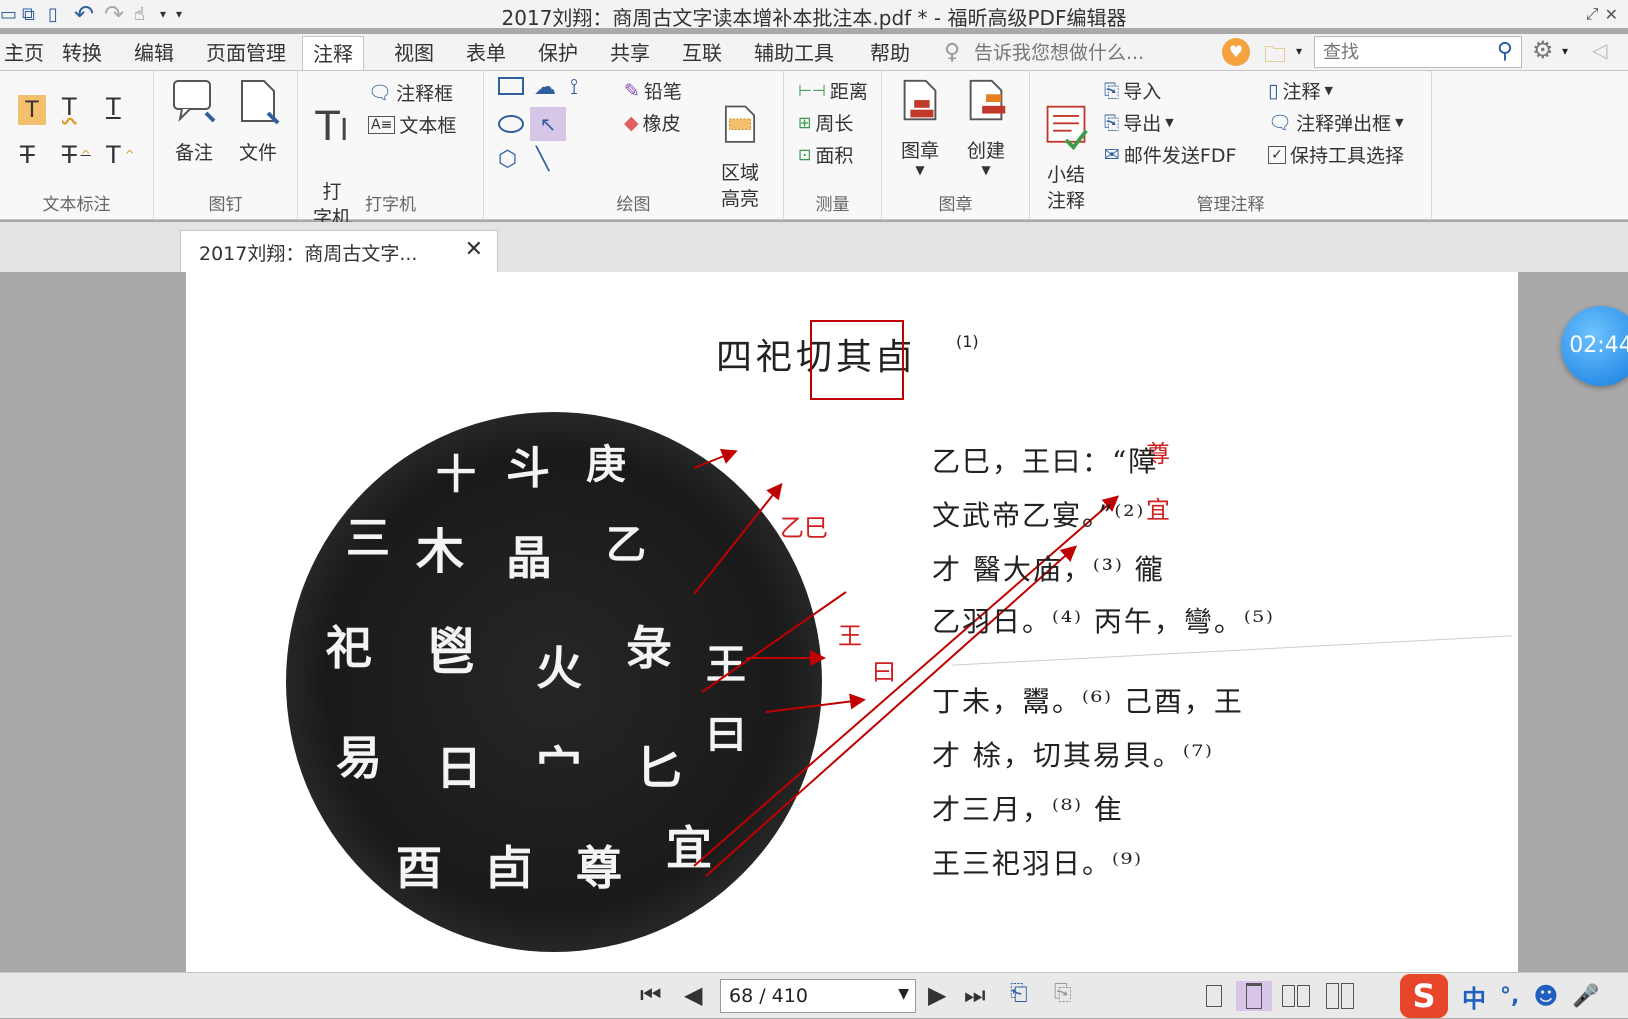 This screenshot has width=1628, height=1019. What do you see at coordinates (194, 121) in the screenshot?
I see `note-button: 备注` at bounding box center [194, 121].